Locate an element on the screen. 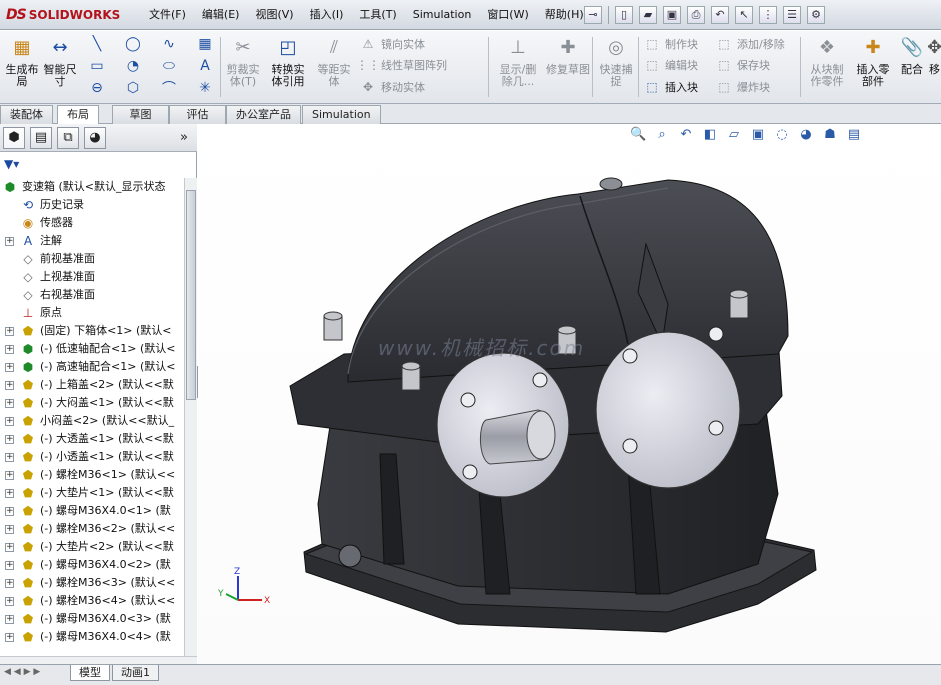  tab-layout: 布局 is located at coordinates (78, 115).